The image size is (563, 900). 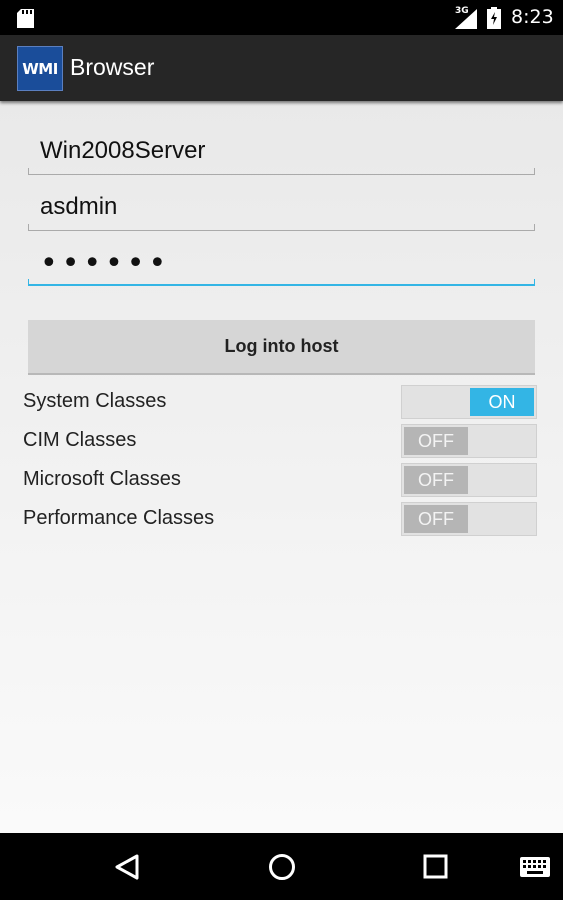 I want to click on toggle-row-cim-classes: CIM Classes OFF, so click(x=281, y=442).